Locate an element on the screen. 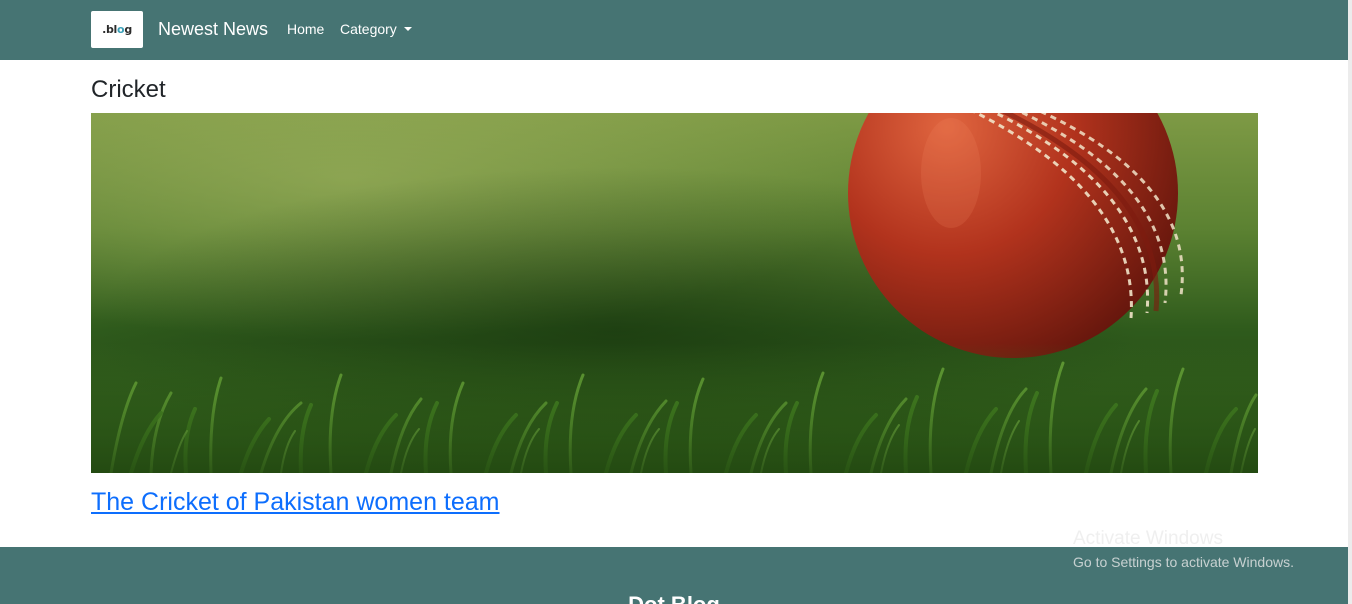 The image size is (1352, 604). nav-home-link: Home is located at coordinates (305, 29).